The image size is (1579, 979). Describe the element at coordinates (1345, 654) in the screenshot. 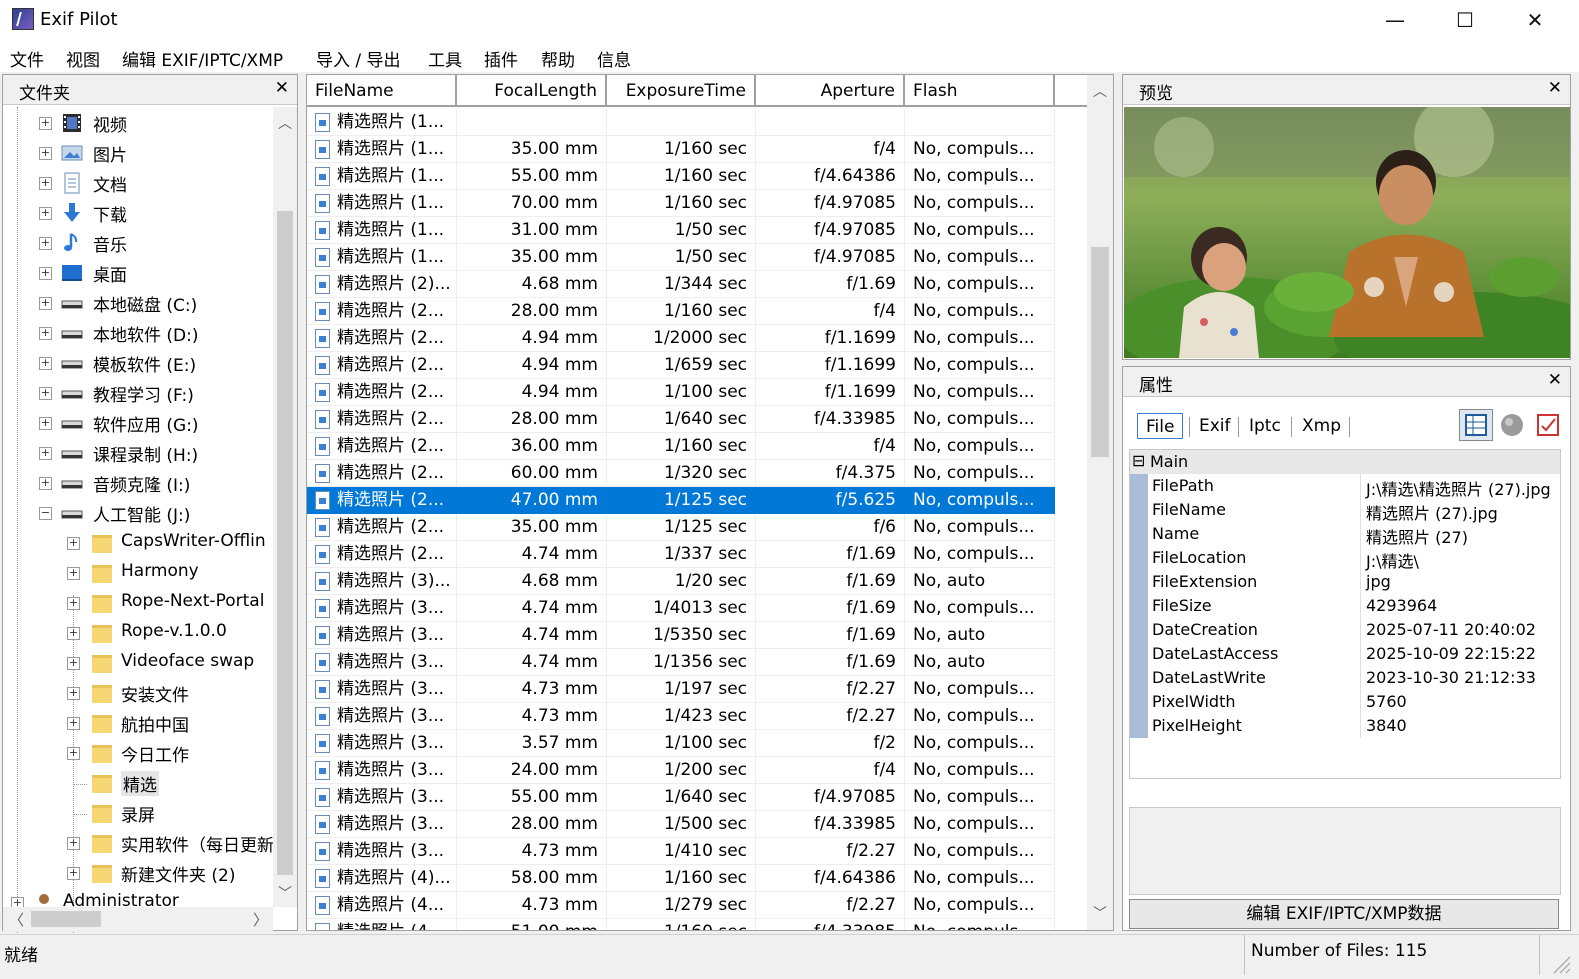

I see `property-row: DateLastAccess 2025-10-09 22:15:22` at that location.